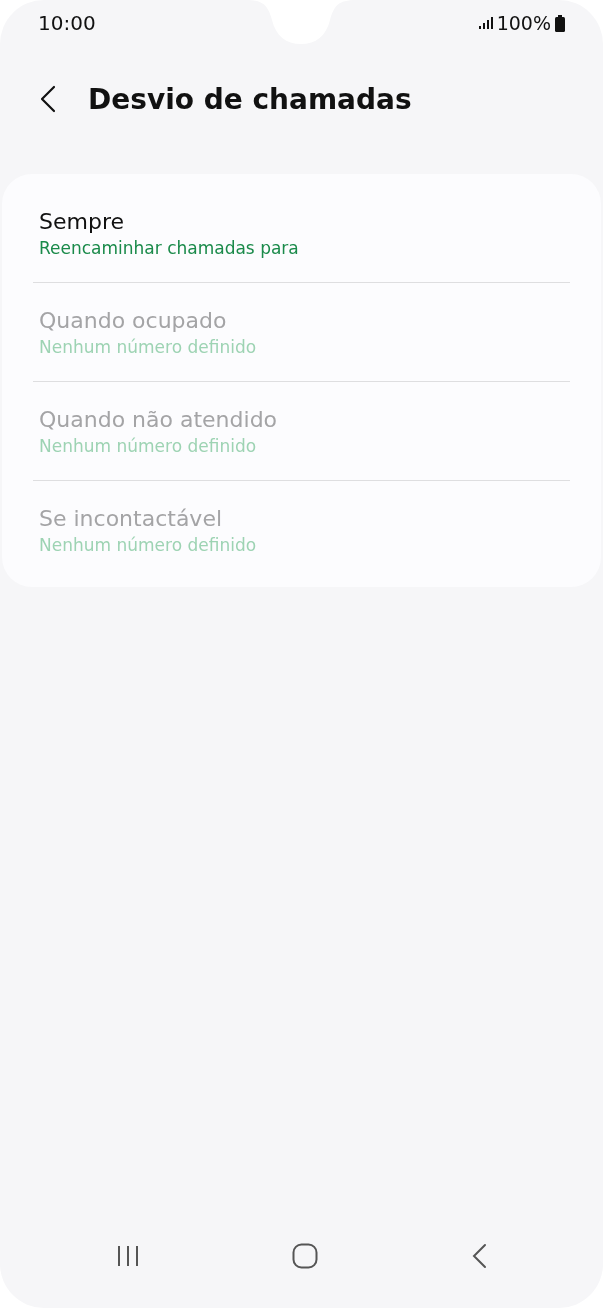 The width and height of the screenshot is (603, 1308). I want to click on recent-apps-icon, so click(128, 1256).